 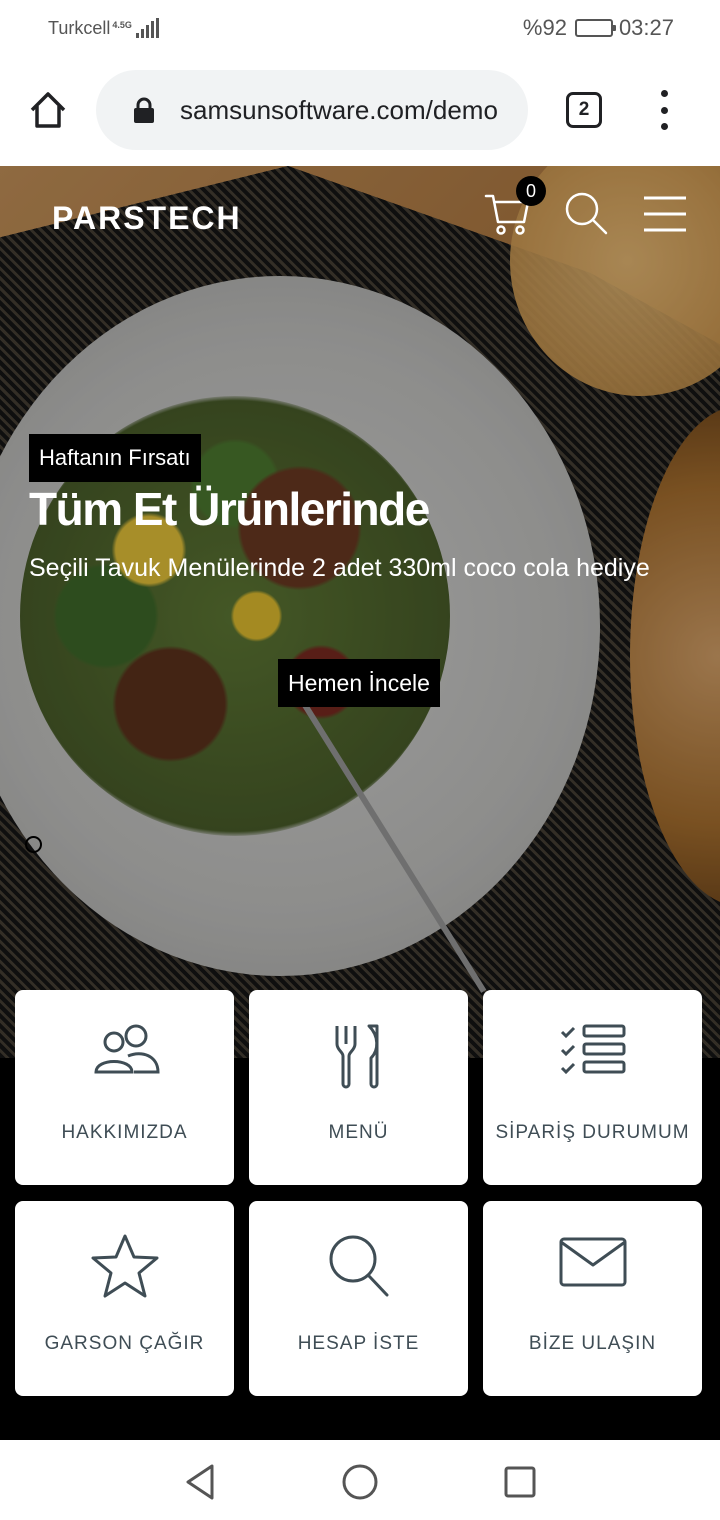 What do you see at coordinates (592, 1298) in the screenshot?
I see `tile-contact: BİZE ULAŞIN` at bounding box center [592, 1298].